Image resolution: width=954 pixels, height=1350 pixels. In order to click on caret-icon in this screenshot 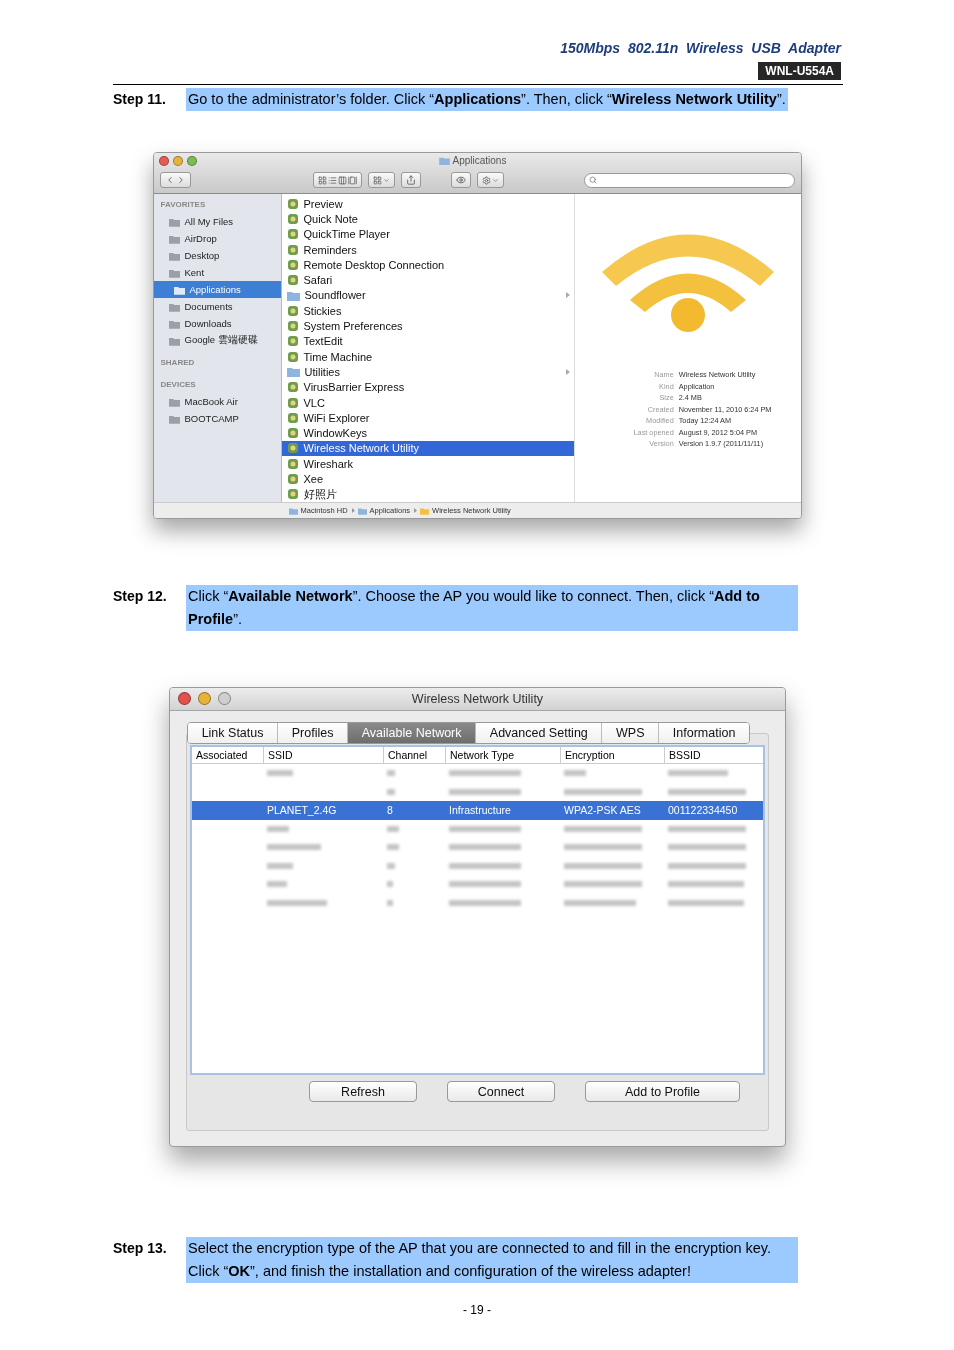, I will do `click(386, 180)`.